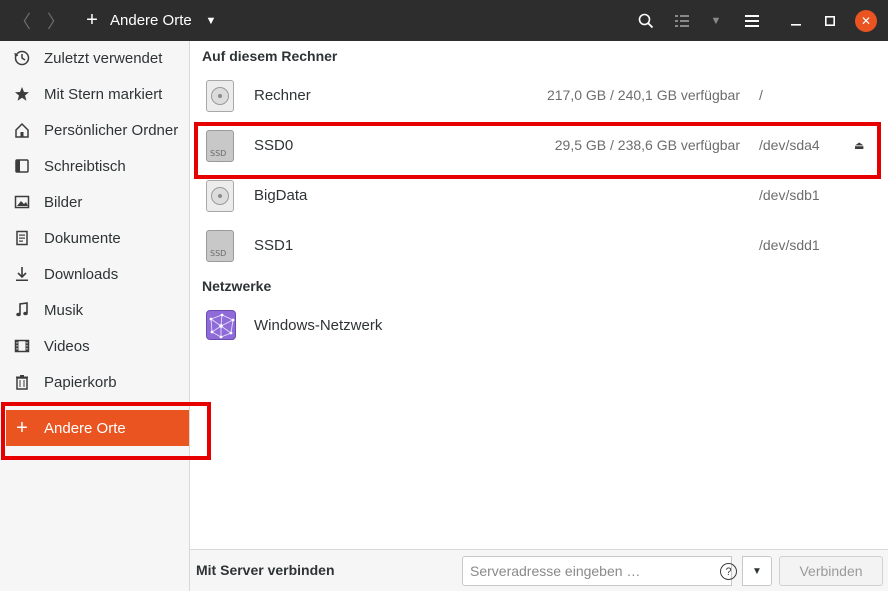 Image resolution: width=888 pixels, height=591 pixels. I want to click on star-icon, so click(22, 94).